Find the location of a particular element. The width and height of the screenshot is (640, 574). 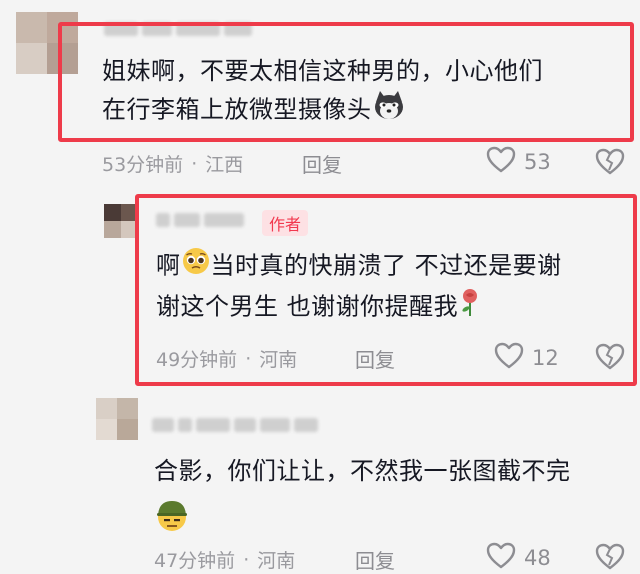

comment-1-location: 江西 is located at coordinates (224, 165).